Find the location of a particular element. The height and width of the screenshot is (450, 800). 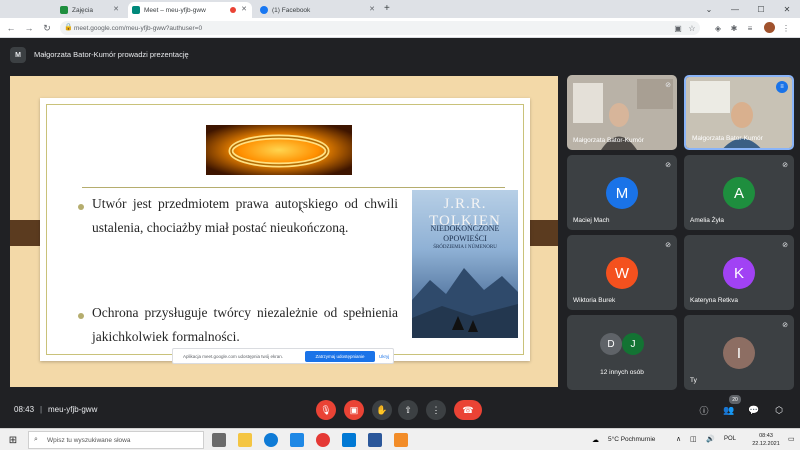

app-icon is located at coordinates (401, 440).